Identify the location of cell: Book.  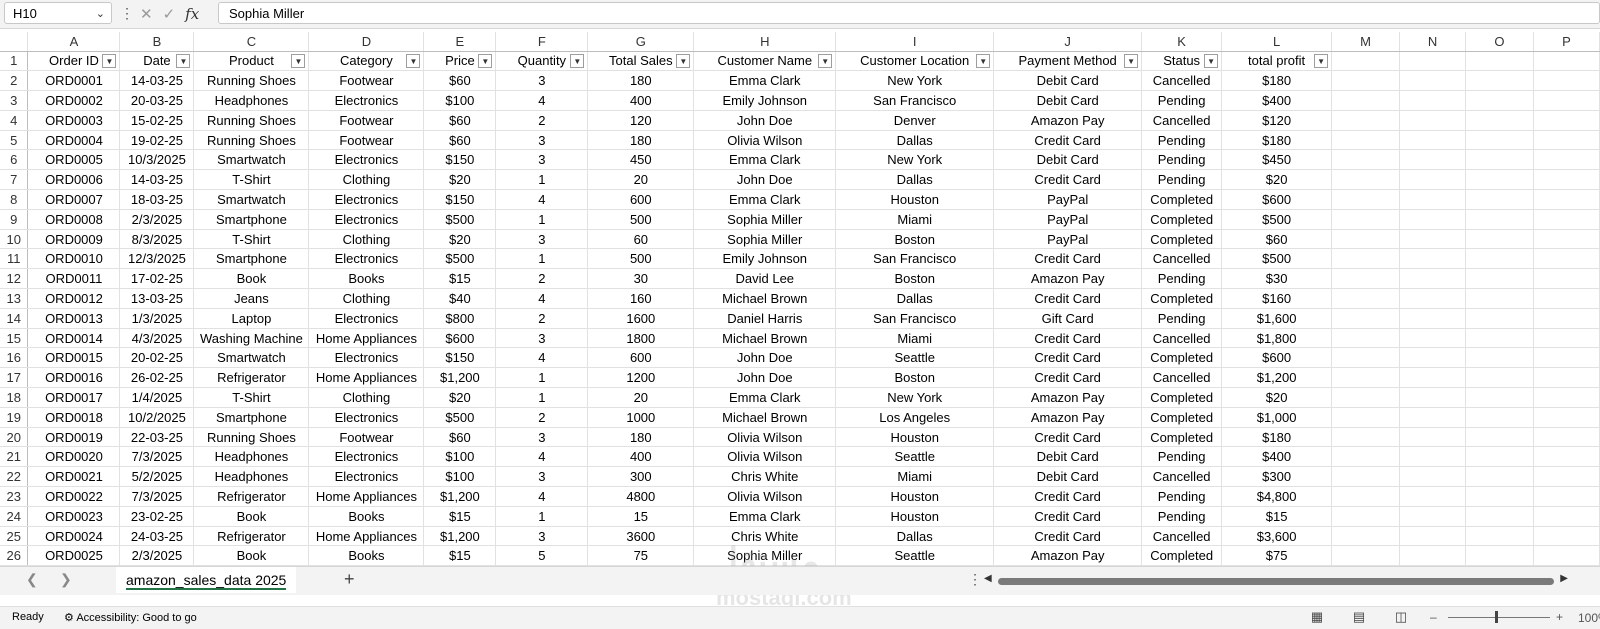
(251, 516).